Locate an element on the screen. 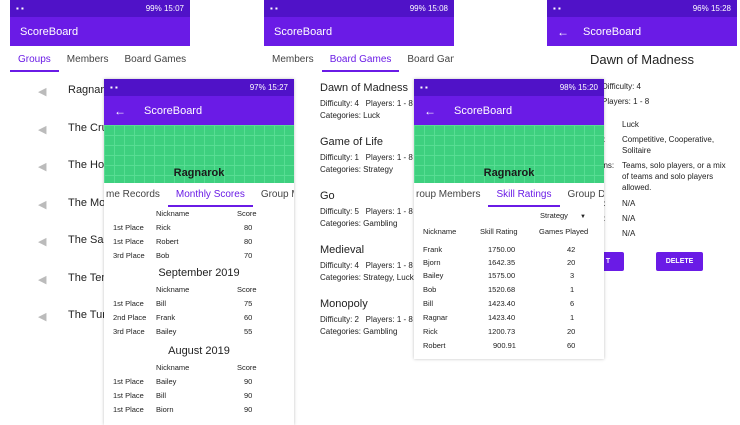 This screenshot has width=740, height=425. app-bar: ← ScoreBoard is located at coordinates (199, 110).